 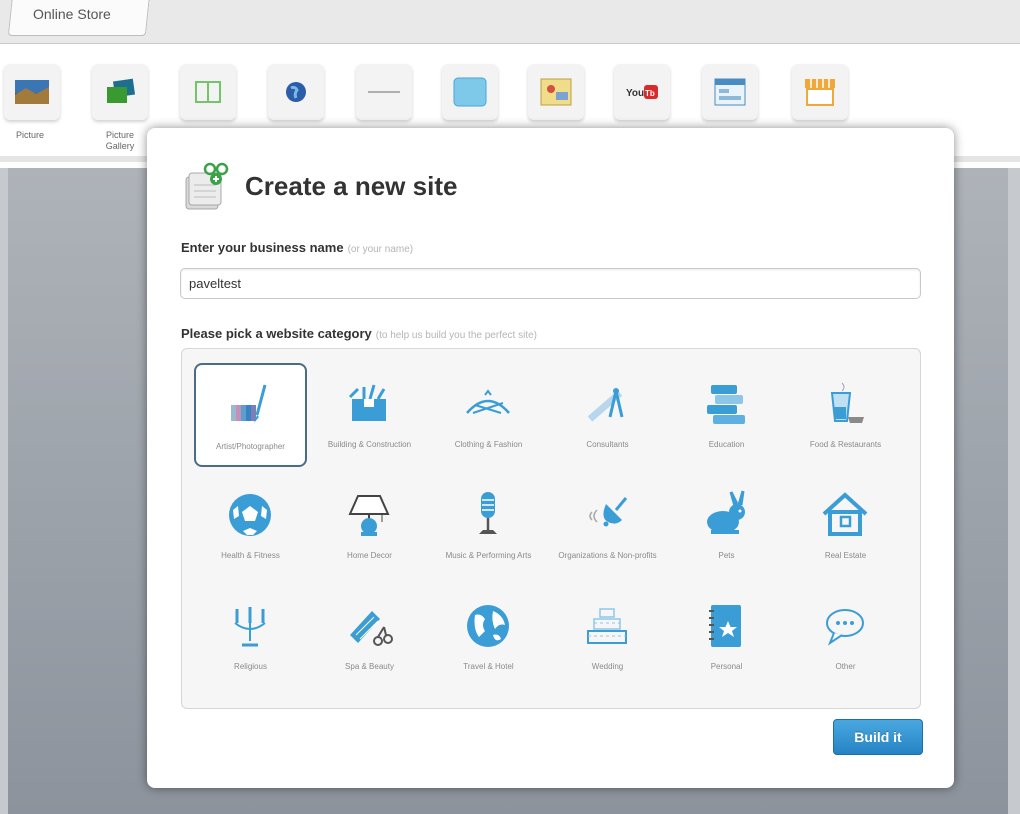 I want to click on business-name-label: Enter your business name (or your name), so click(x=297, y=247).